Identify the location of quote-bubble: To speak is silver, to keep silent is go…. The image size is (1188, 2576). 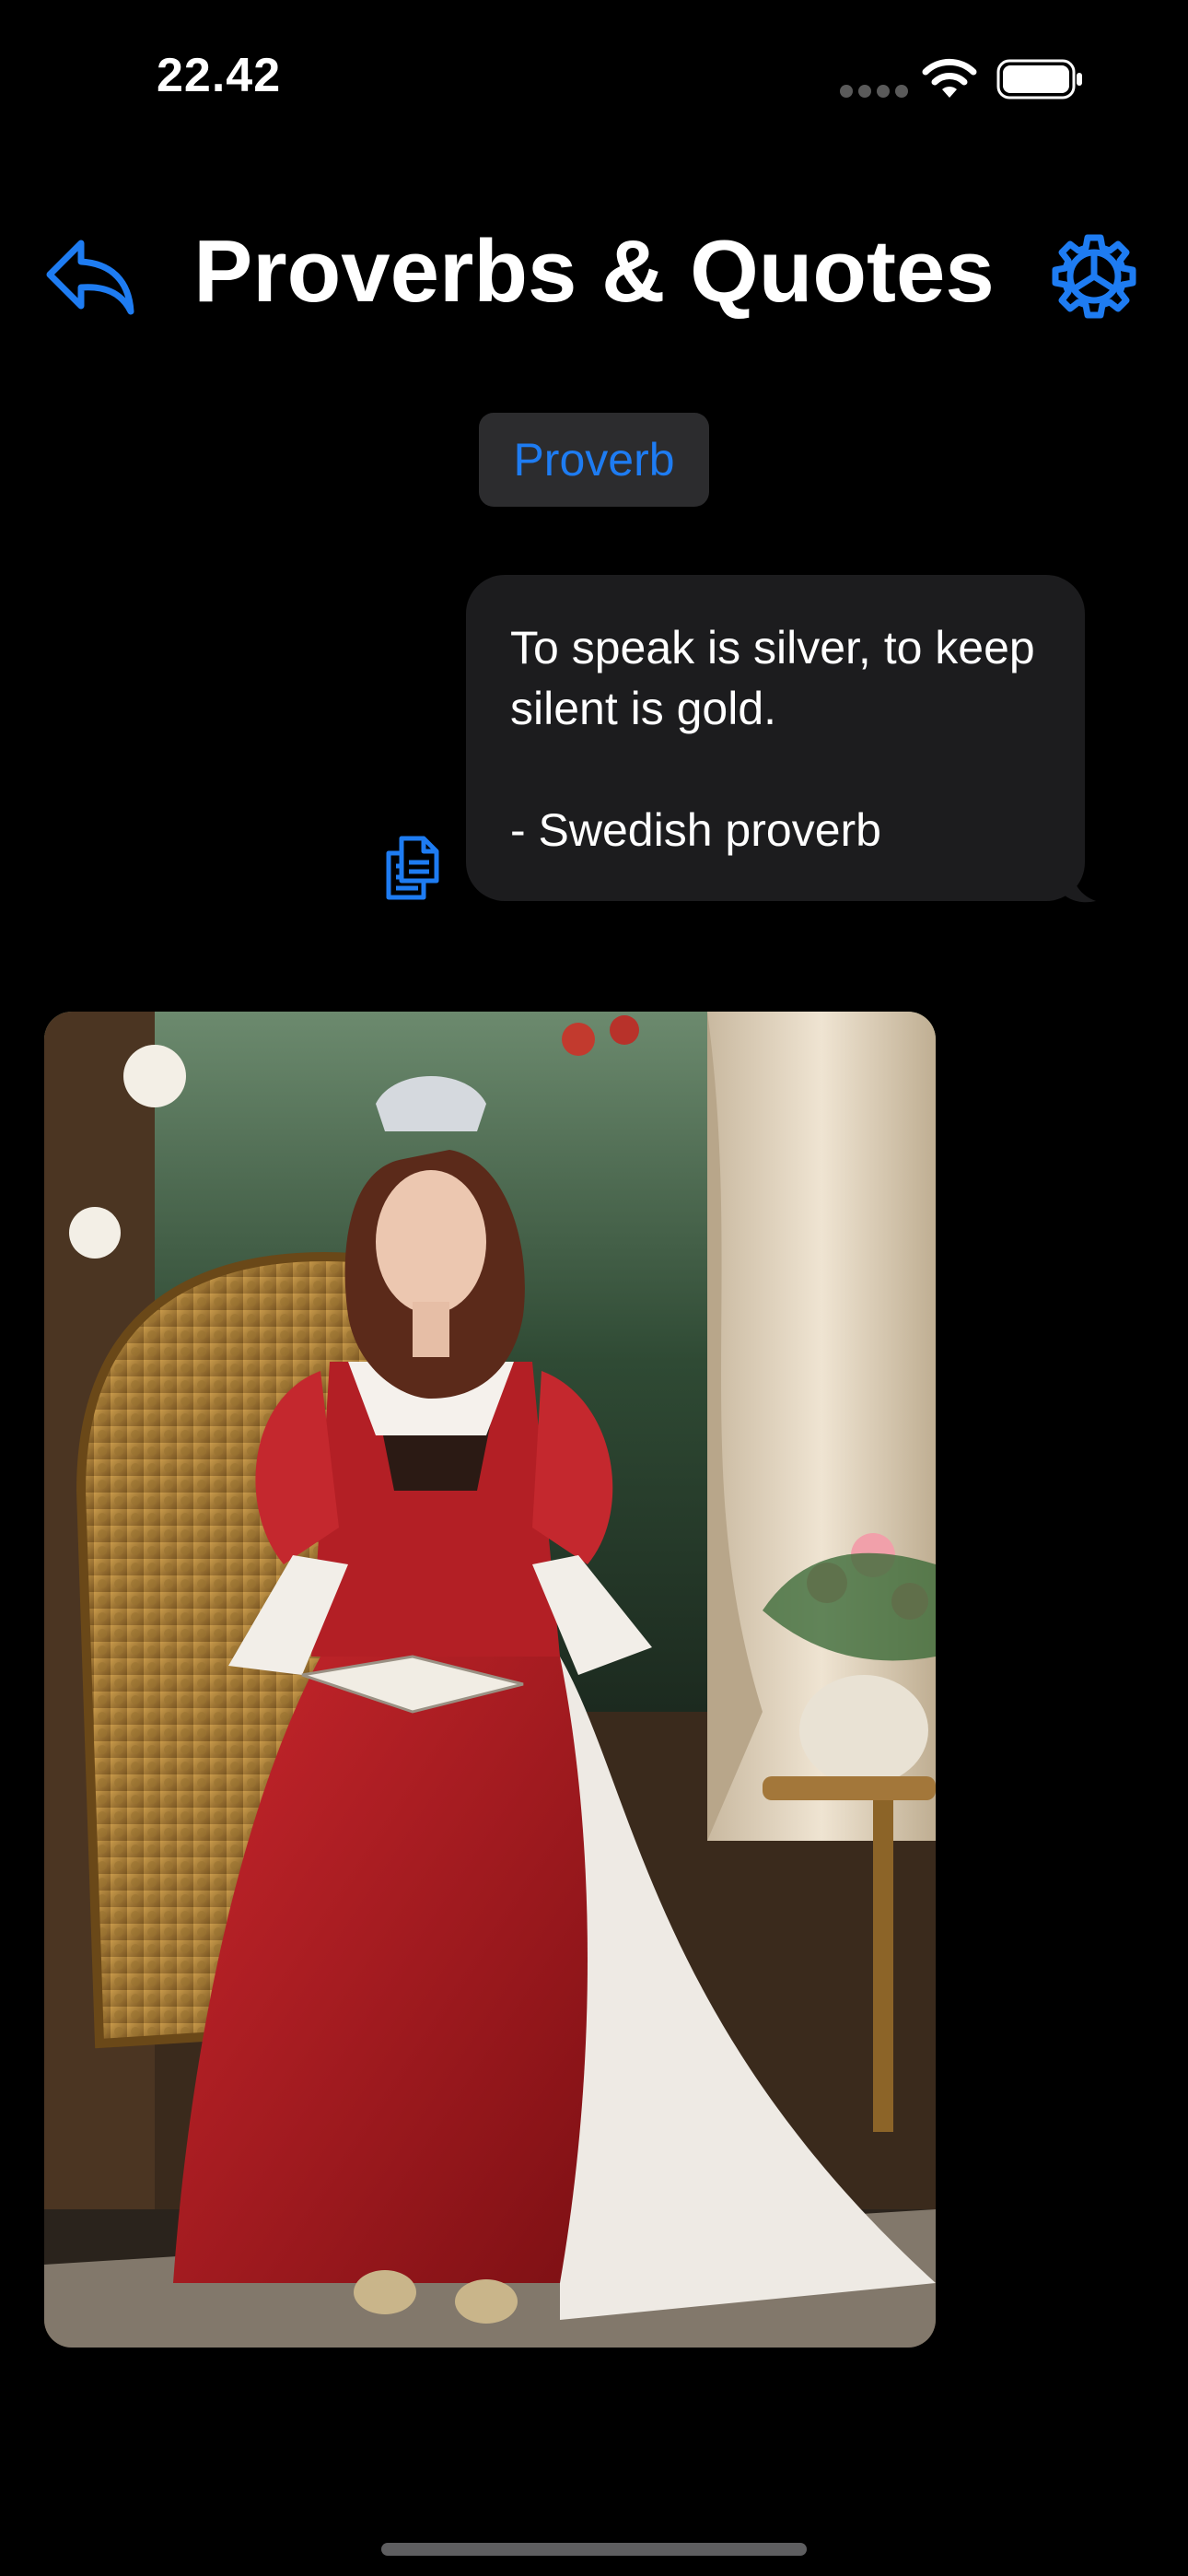
(775, 738).